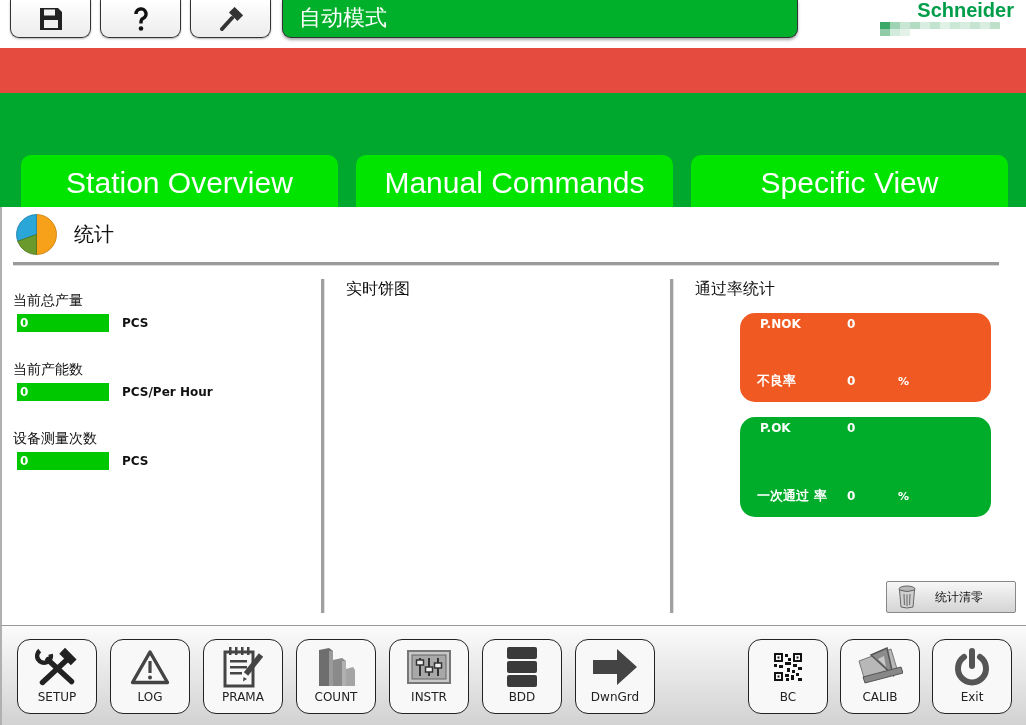  I want to click on pie-chart-icon, so click(36, 234).